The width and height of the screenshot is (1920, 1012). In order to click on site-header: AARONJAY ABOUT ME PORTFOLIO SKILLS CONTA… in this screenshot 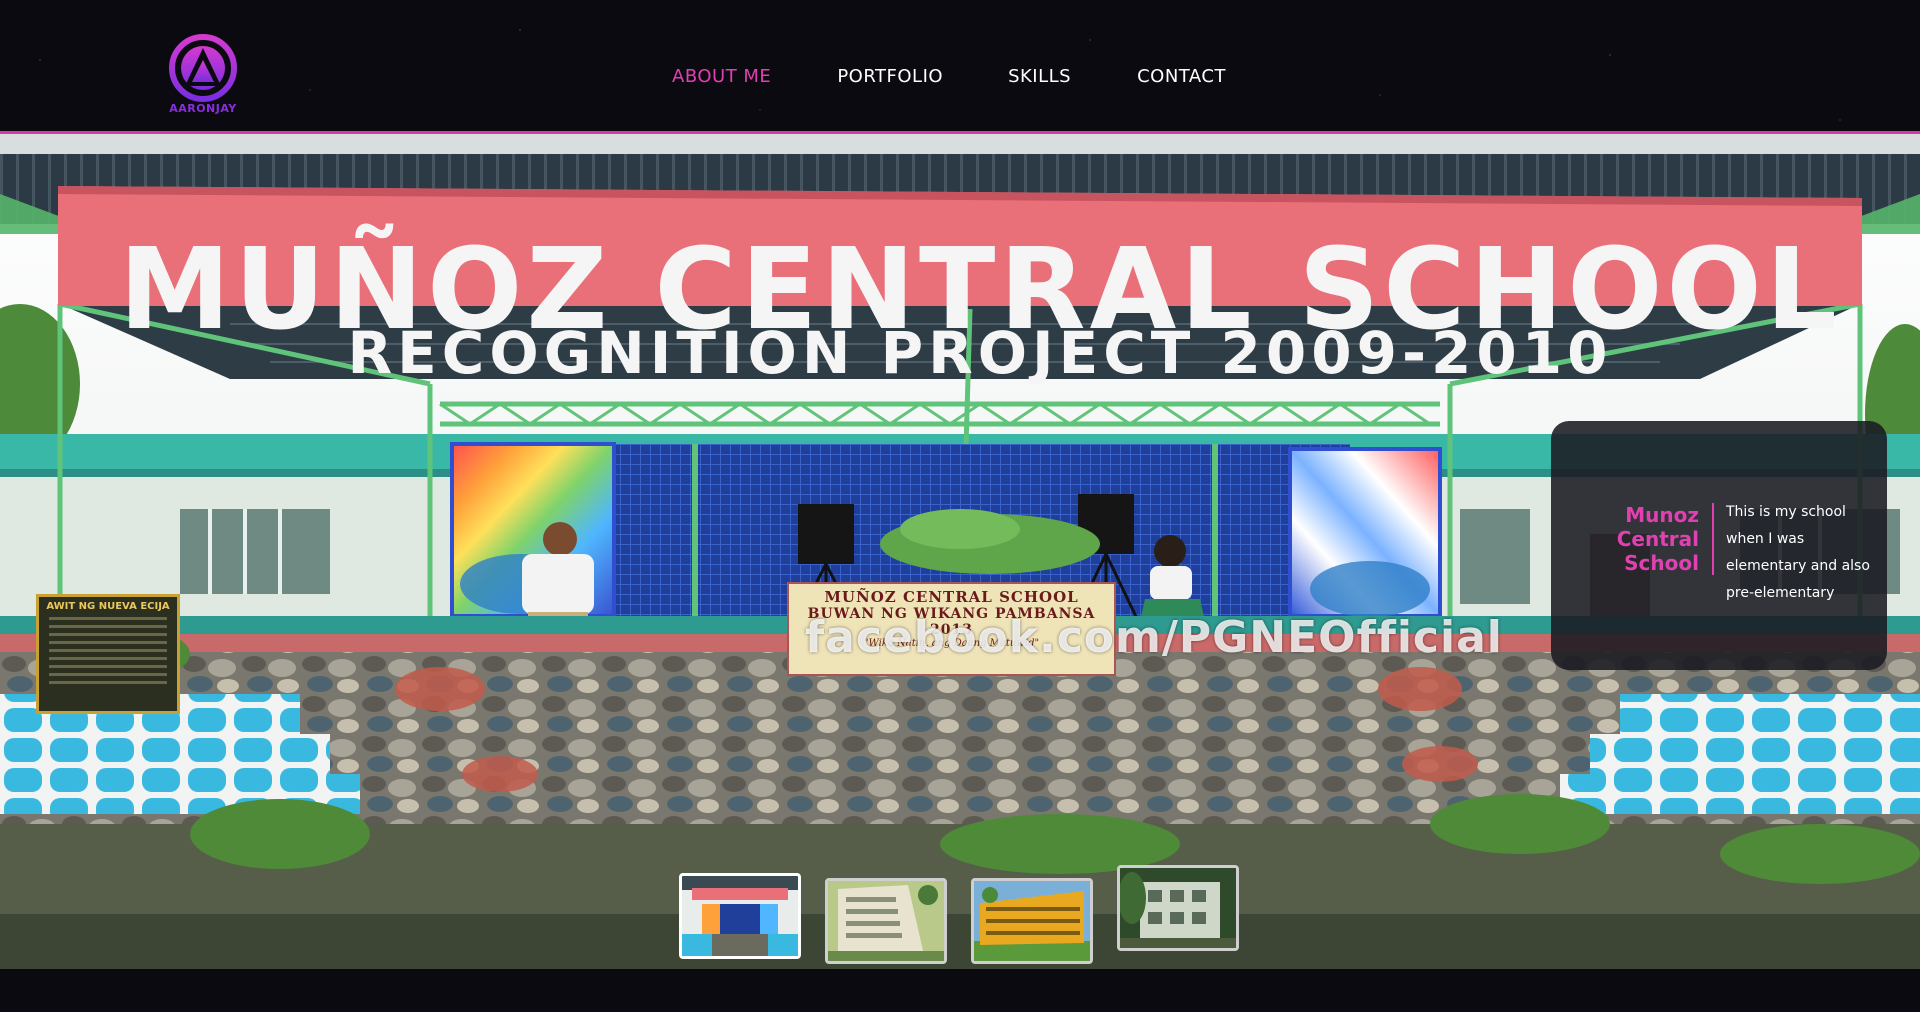, I will do `click(960, 65)`.